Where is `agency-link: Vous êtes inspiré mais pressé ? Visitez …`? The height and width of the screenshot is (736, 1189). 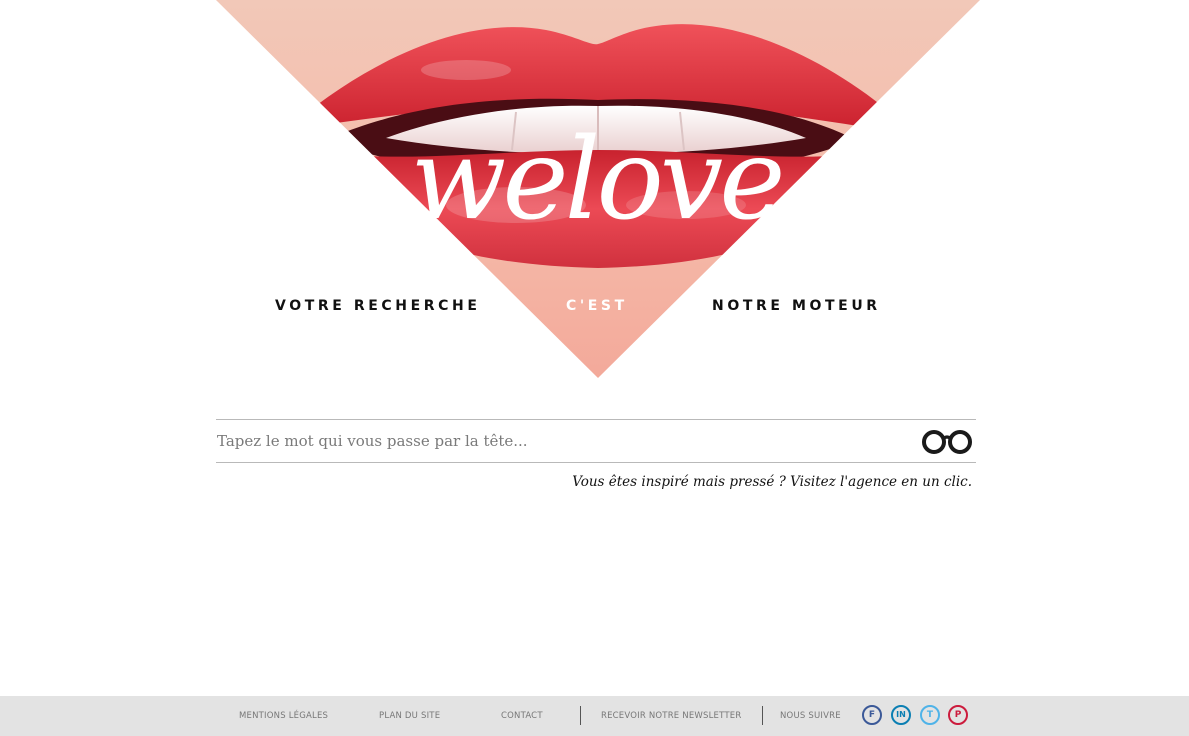 agency-link: Vous êtes inspiré mais pressé ? Visitez … is located at coordinates (772, 482).